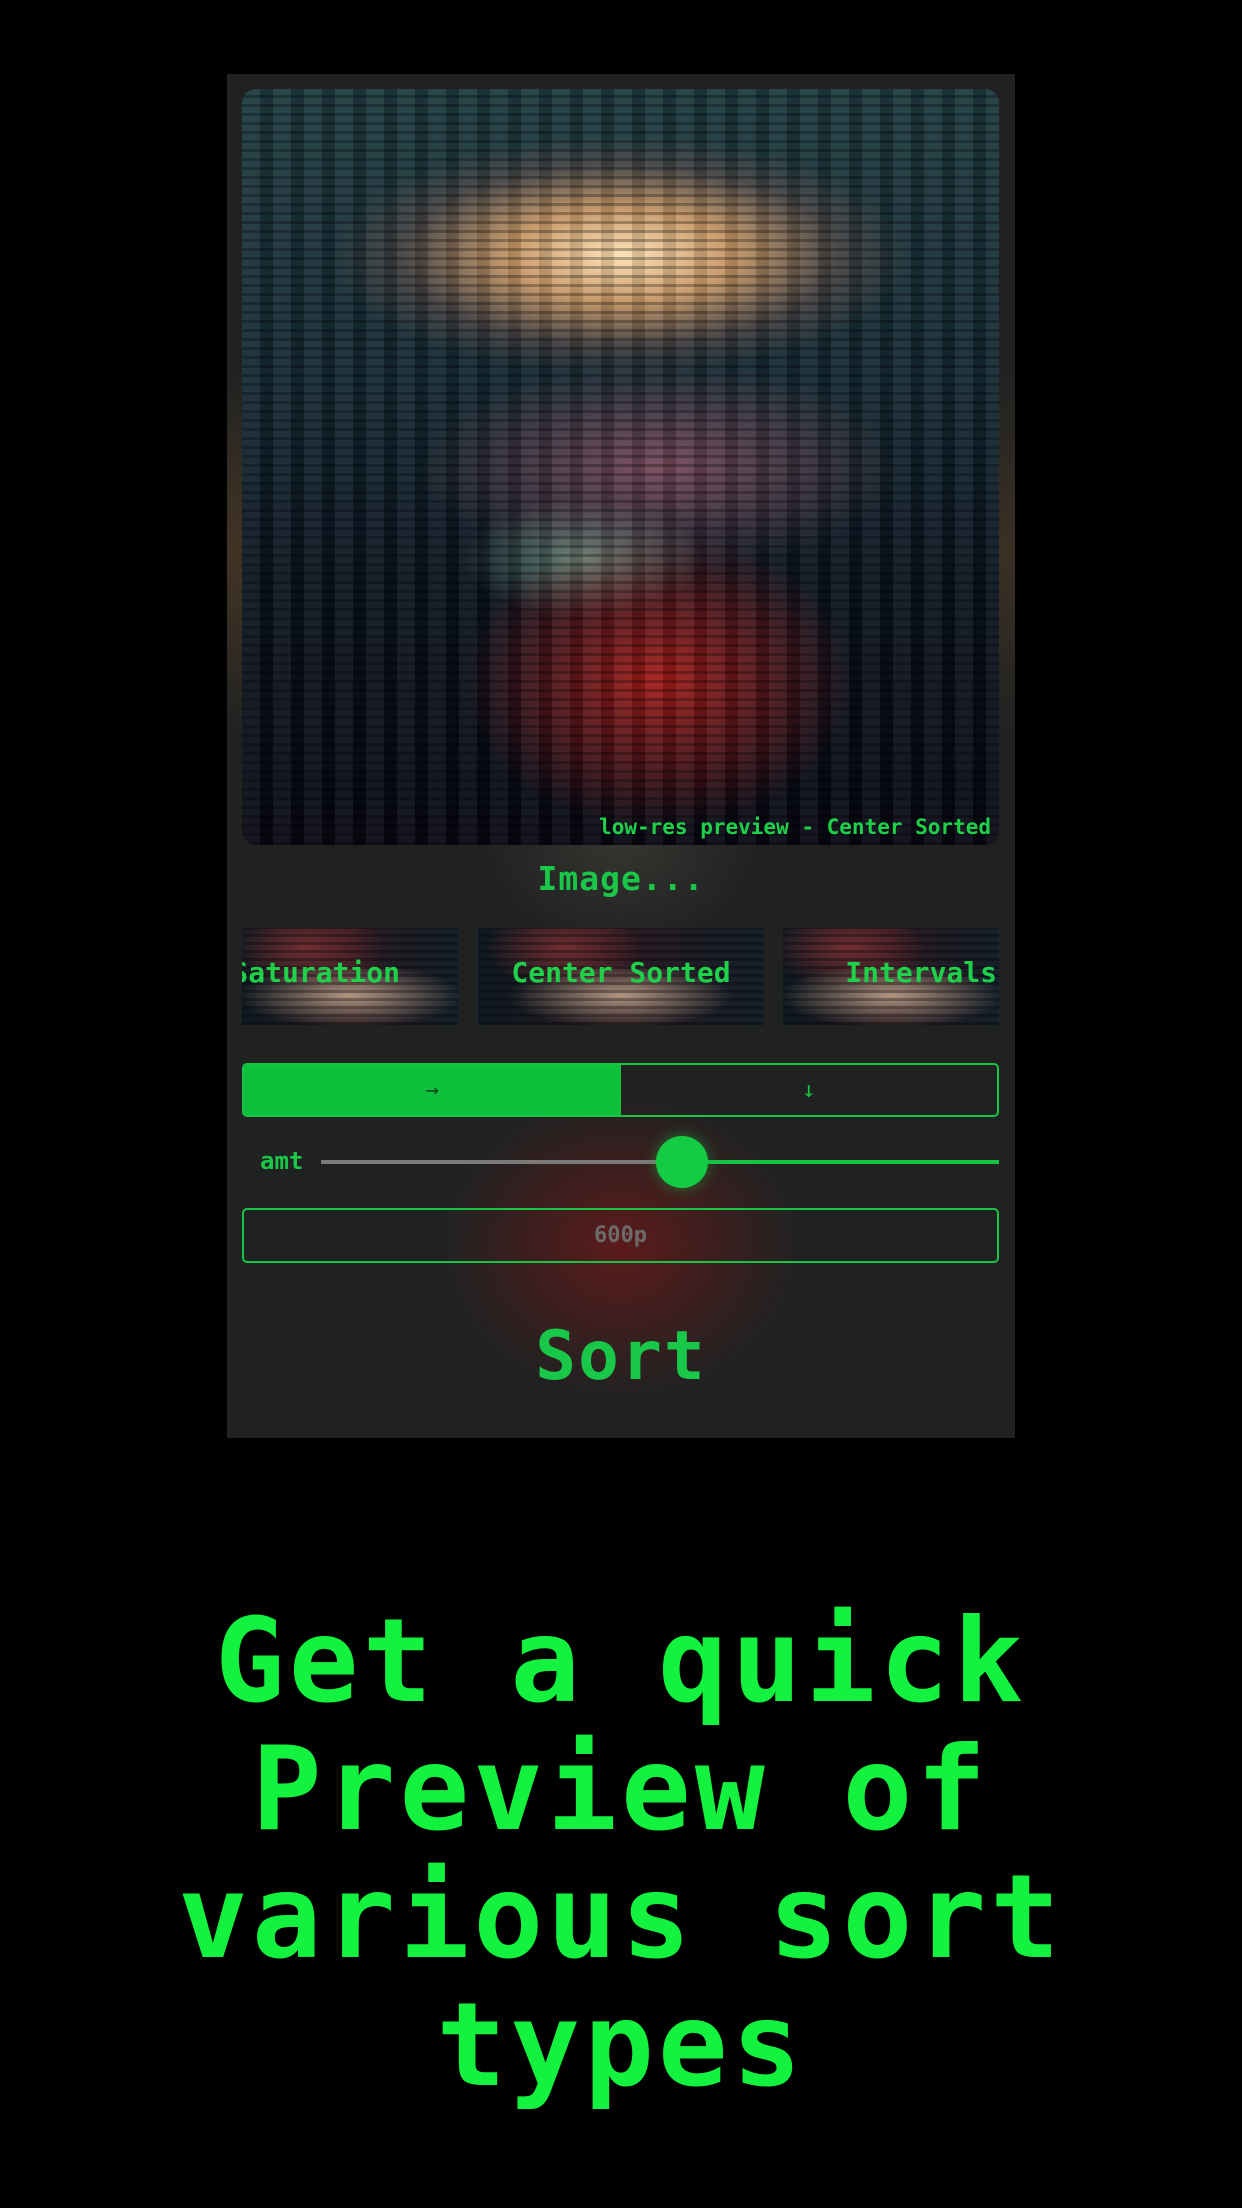 The image size is (1242, 2208). I want to click on direction-vertical-button: ↓, so click(809, 1090).